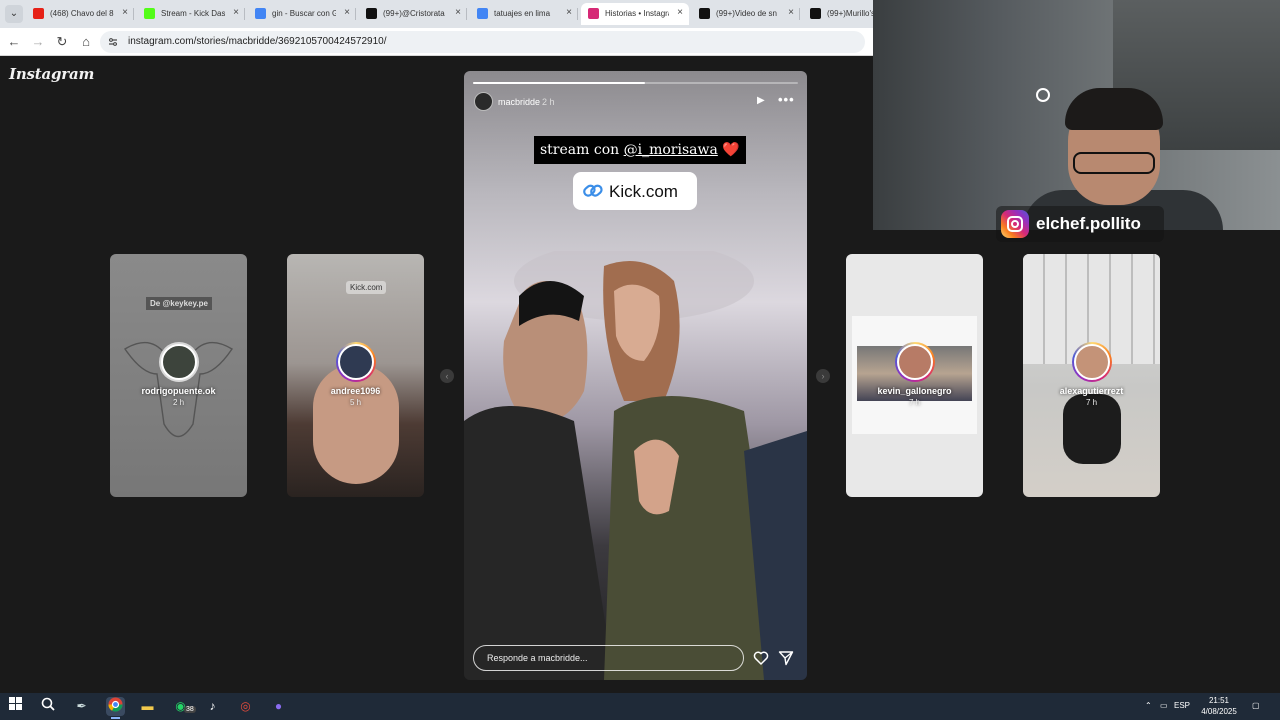  Describe the element at coordinates (823, 376) in the screenshot. I see `next-story-arrow-icon: ›` at that location.